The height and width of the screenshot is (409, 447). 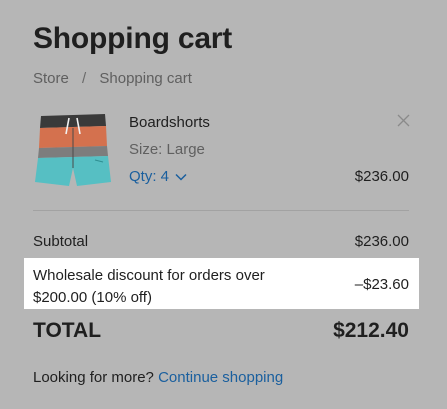 What do you see at coordinates (381, 241) in the screenshot?
I see `subtotal-value: $236.00` at bounding box center [381, 241].